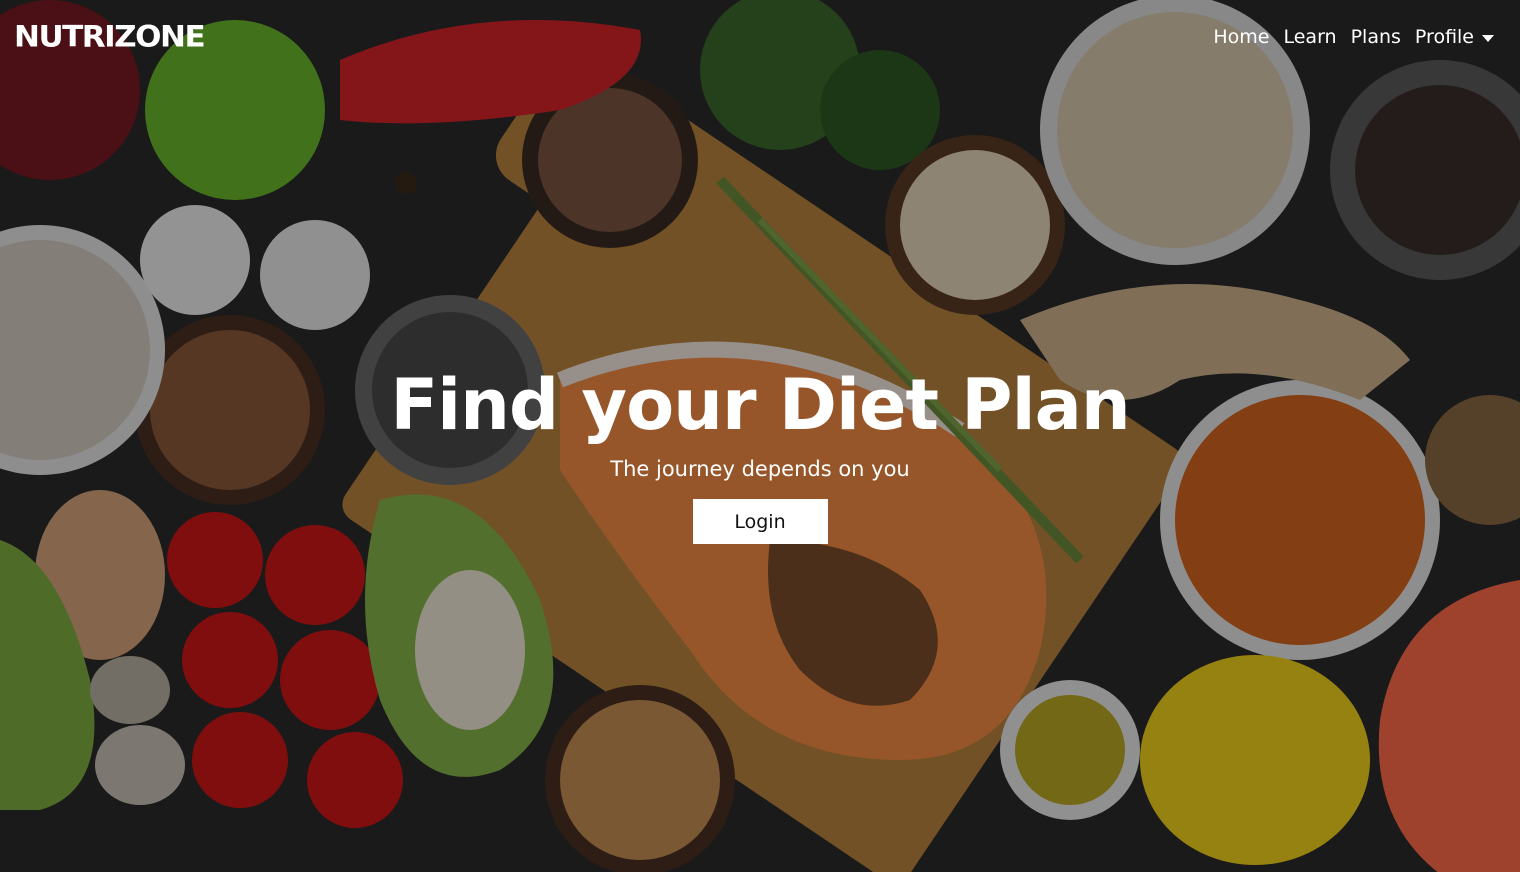 The image size is (1520, 874). What do you see at coordinates (760, 37) in the screenshot?
I see `top-navbar: NUTRIZONE Home Learn Plans Profile` at bounding box center [760, 37].